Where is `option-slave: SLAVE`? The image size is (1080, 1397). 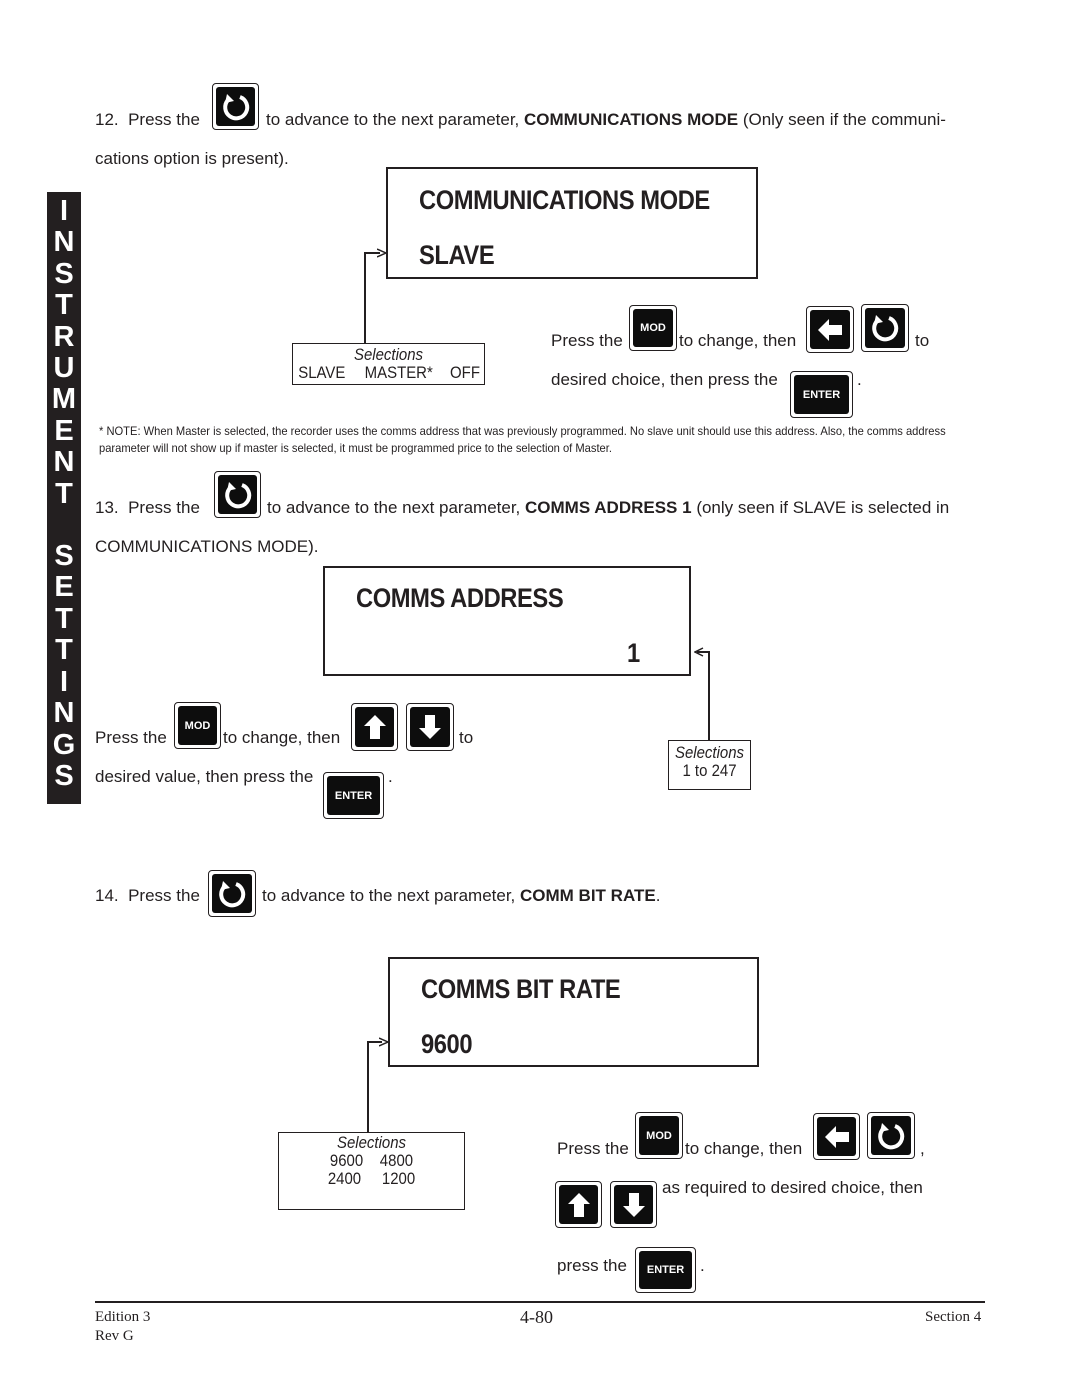
option-slave: SLAVE is located at coordinates (322, 372).